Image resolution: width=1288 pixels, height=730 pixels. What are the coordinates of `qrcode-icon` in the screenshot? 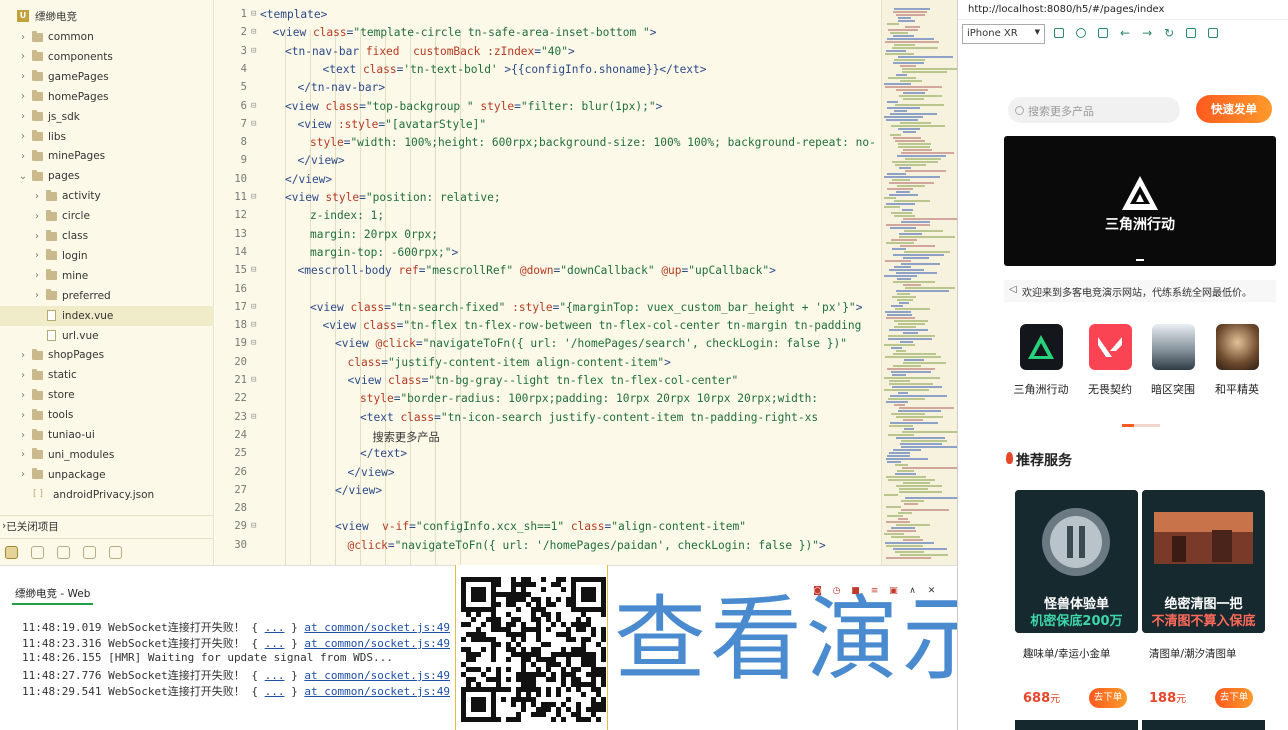 It's located at (1213, 33).